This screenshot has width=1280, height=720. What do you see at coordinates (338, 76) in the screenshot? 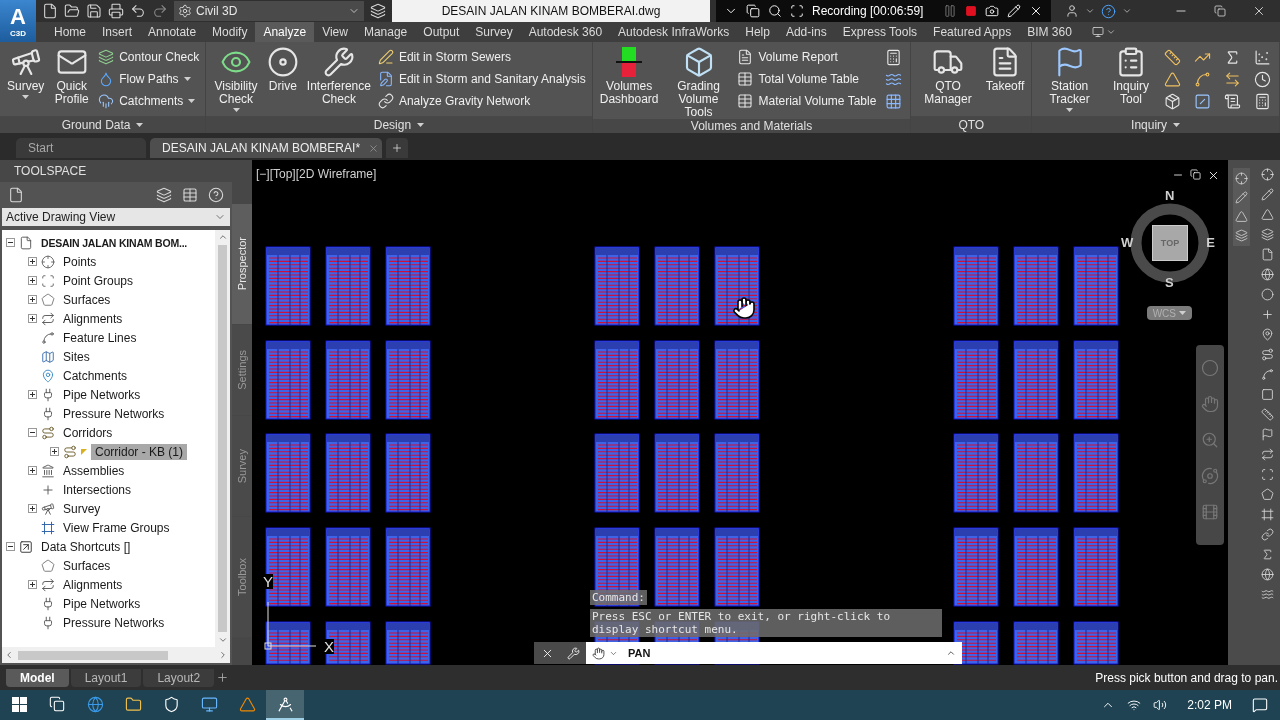
I see `ribbon-button: Interference Check` at bounding box center [338, 76].